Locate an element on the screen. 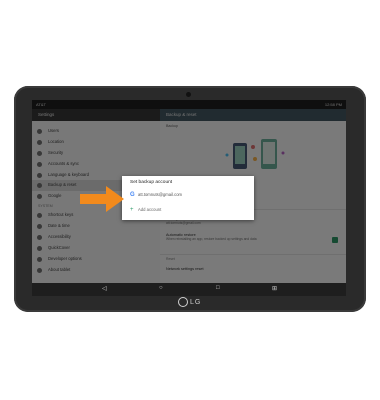  navigation-bar: ◁ ○ □ ⊞ is located at coordinates (189, 289).